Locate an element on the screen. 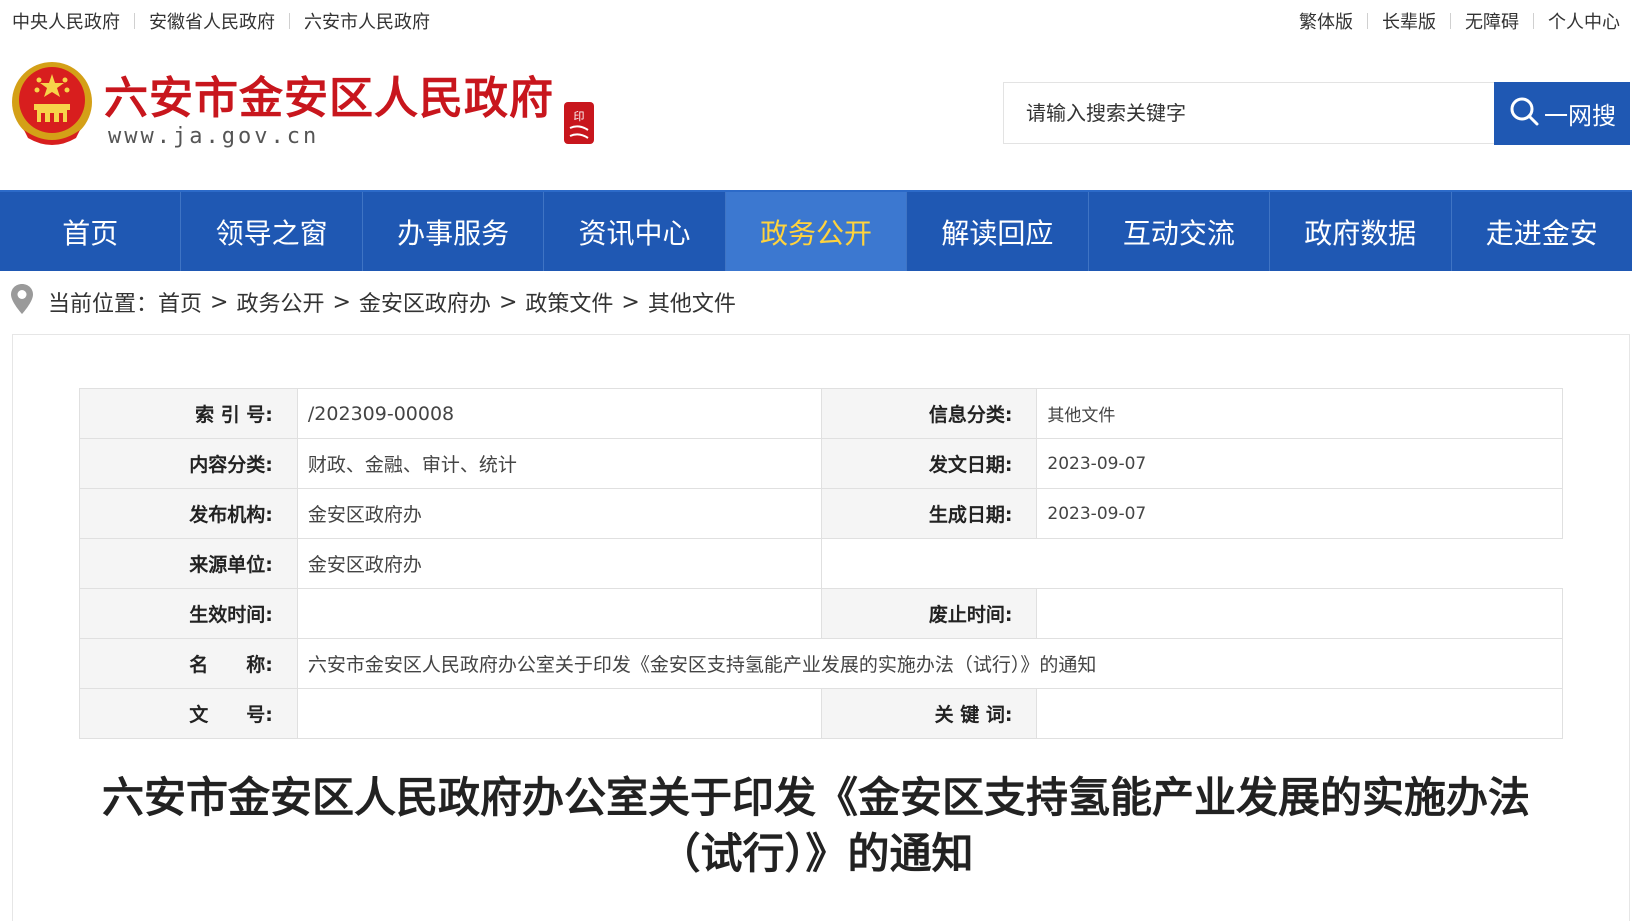 This screenshot has width=1632, height=921. index-label: 索 引 号: is located at coordinates (188, 413).